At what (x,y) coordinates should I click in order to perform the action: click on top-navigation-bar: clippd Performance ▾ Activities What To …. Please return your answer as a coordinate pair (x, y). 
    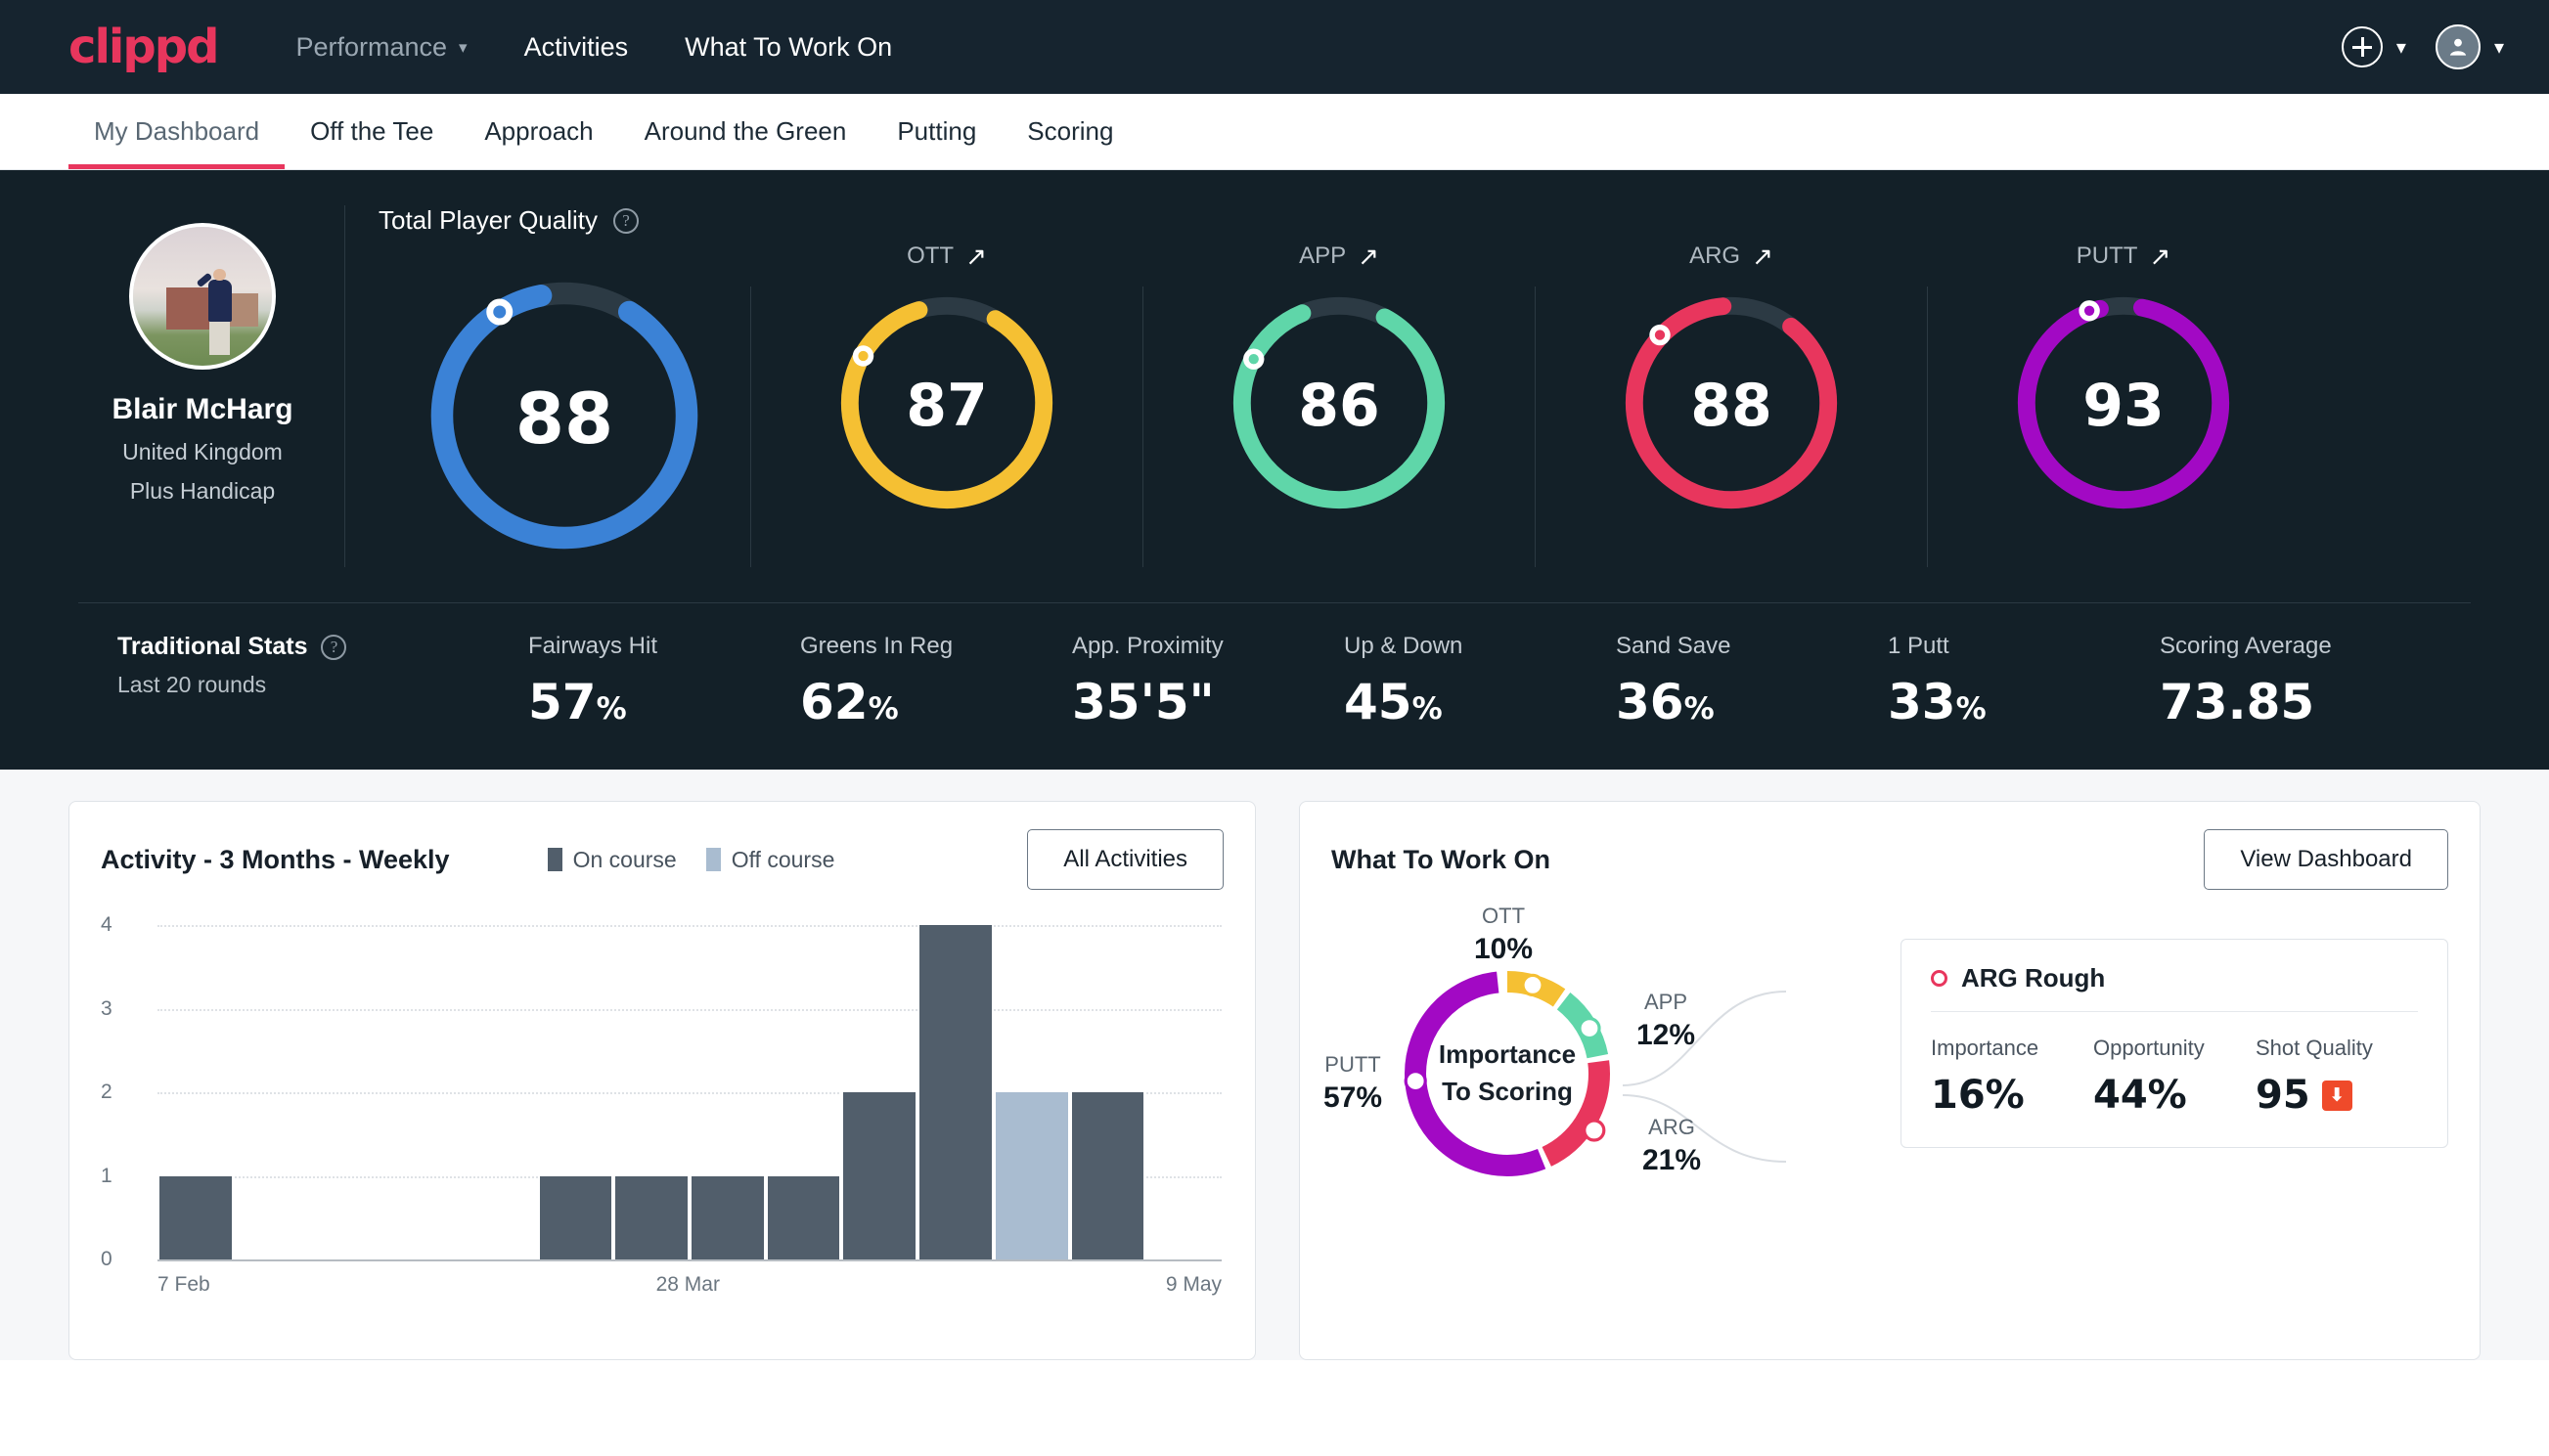
    Looking at the image, I should click on (1274, 47).